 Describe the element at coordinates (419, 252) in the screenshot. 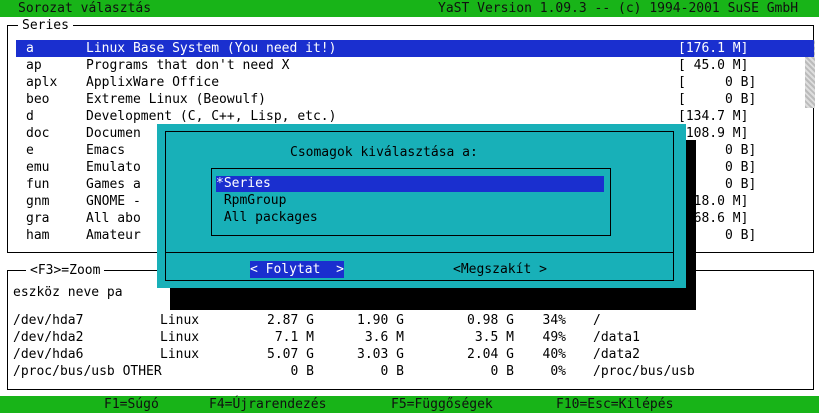

I see `dialog-separator` at that location.